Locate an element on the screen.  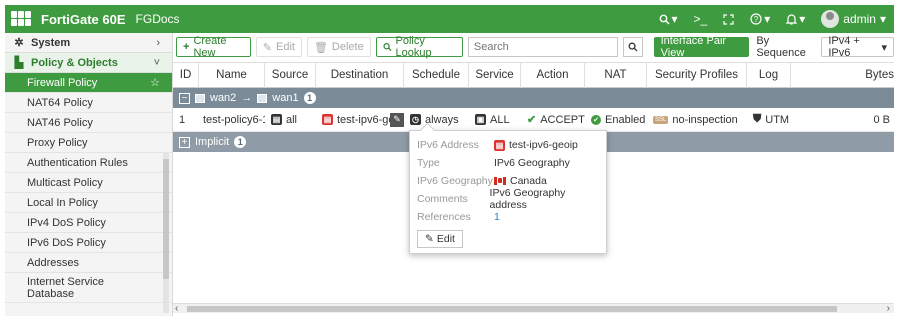
sidebar-item-multicast-policy: Multicast Policy is located at coordinates (88, 183).